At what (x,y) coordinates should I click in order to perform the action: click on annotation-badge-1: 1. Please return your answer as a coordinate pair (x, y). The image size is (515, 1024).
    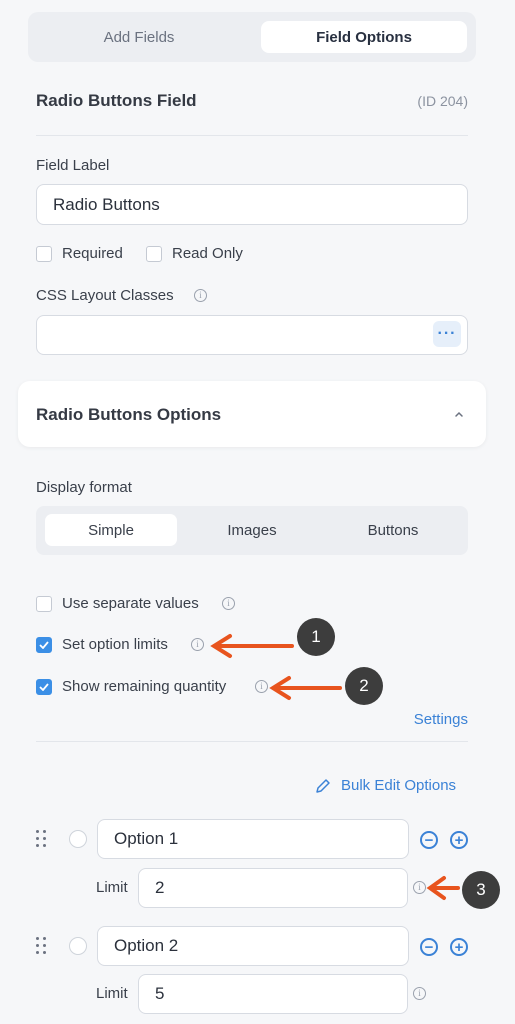
    Looking at the image, I should click on (316, 637).